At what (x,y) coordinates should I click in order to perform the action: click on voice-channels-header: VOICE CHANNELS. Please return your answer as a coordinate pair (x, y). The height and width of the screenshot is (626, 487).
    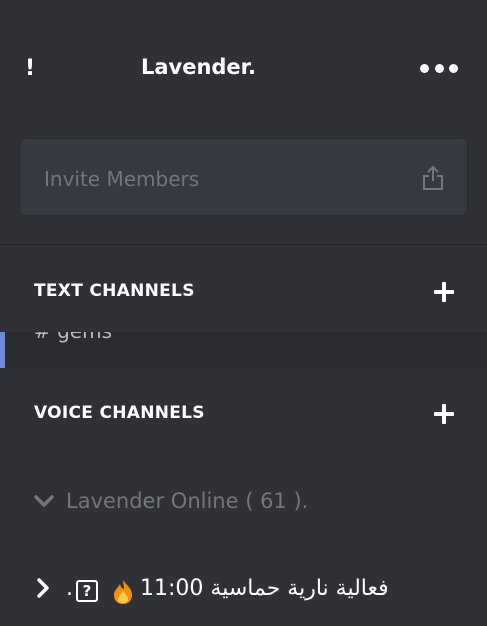
    Looking at the image, I should click on (119, 413).